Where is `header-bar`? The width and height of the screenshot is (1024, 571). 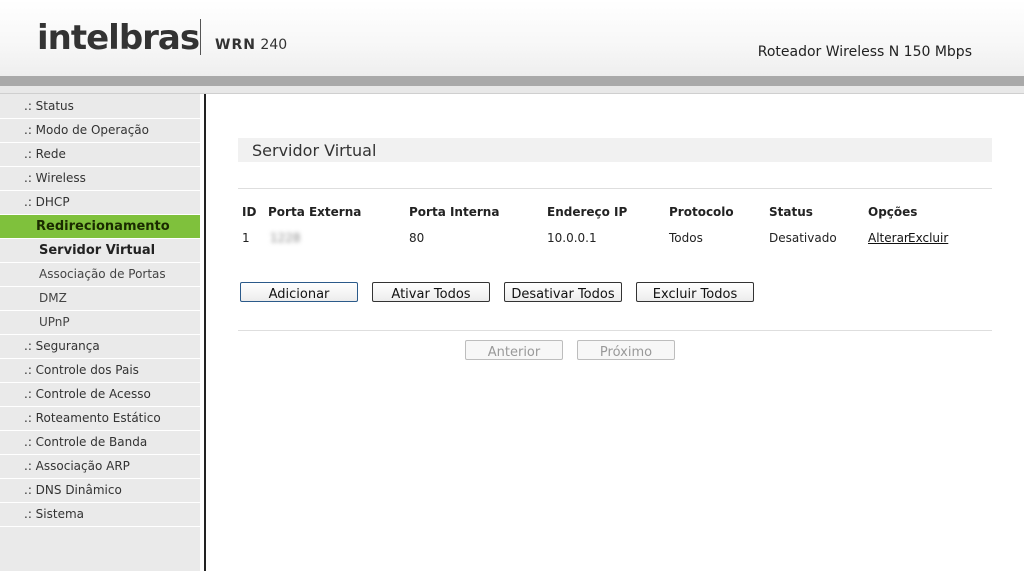 header-bar is located at coordinates (512, 81).